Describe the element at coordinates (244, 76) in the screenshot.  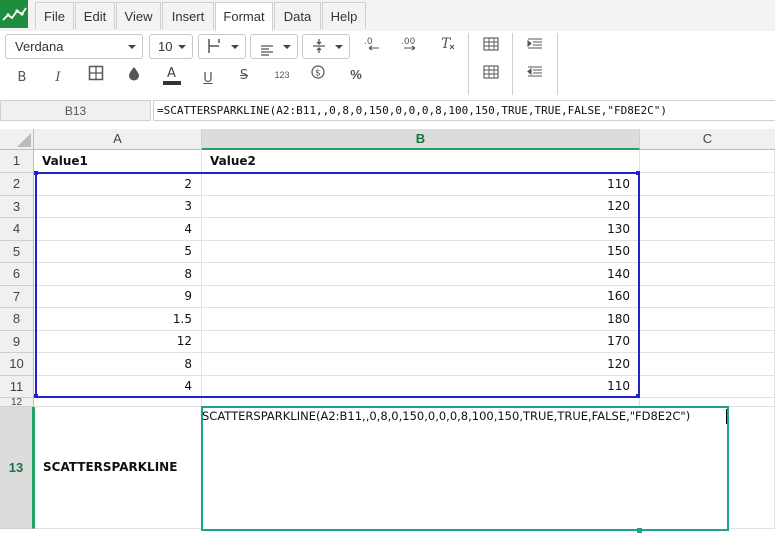
I see `strikethrough-icon: S` at that location.